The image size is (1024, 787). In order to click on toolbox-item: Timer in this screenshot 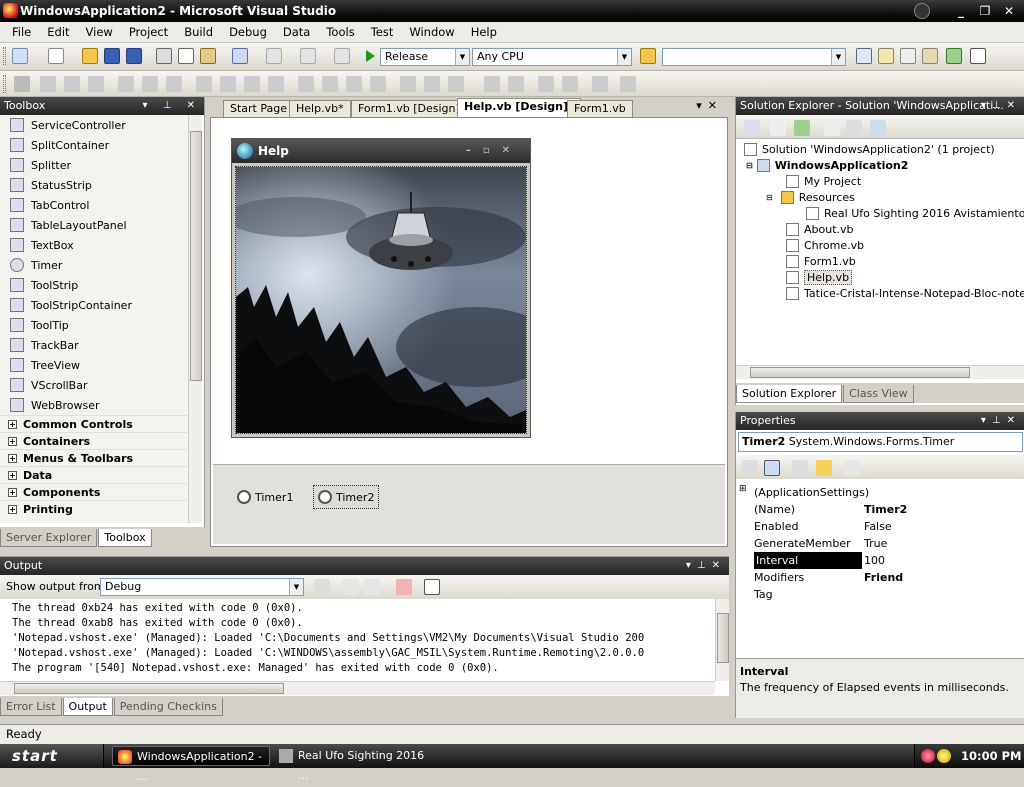, I will do `click(94, 265)`.